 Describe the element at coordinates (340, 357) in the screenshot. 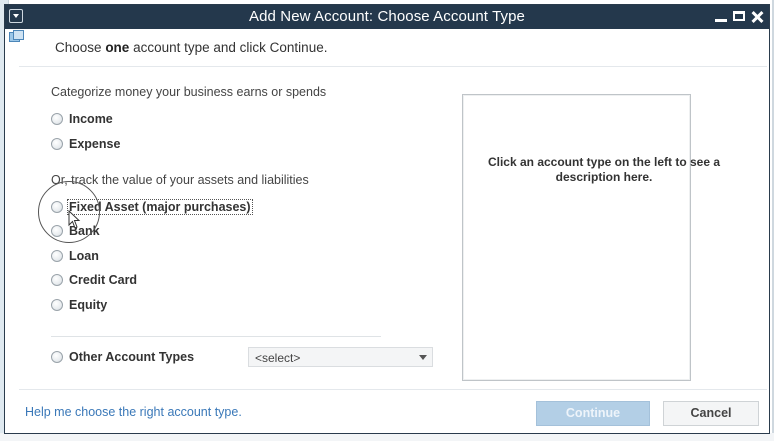

I see `other-account-type-select: <select>` at that location.